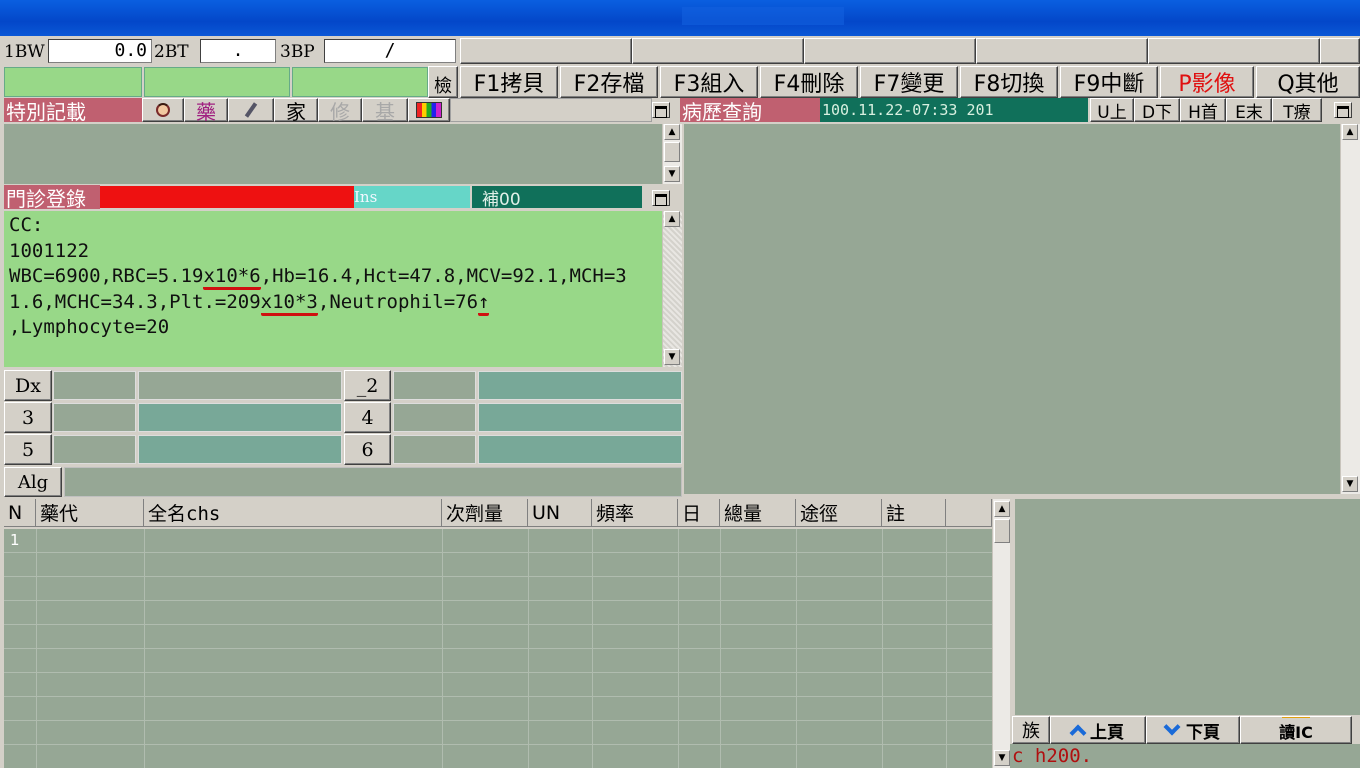  I want to click on dx3-name, so click(240, 417).